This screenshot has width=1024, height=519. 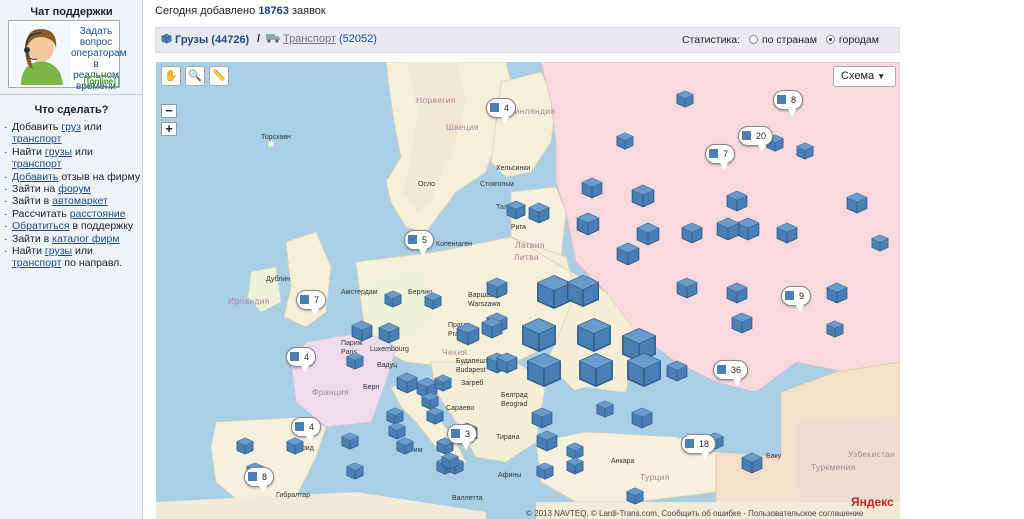 What do you see at coordinates (864, 76) in the screenshot?
I see `map-type-dropdown: Схема ▼` at bounding box center [864, 76].